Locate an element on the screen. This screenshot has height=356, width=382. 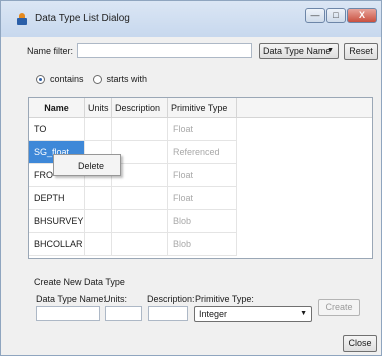
table-row: TO Float is located at coordinates (133, 129).